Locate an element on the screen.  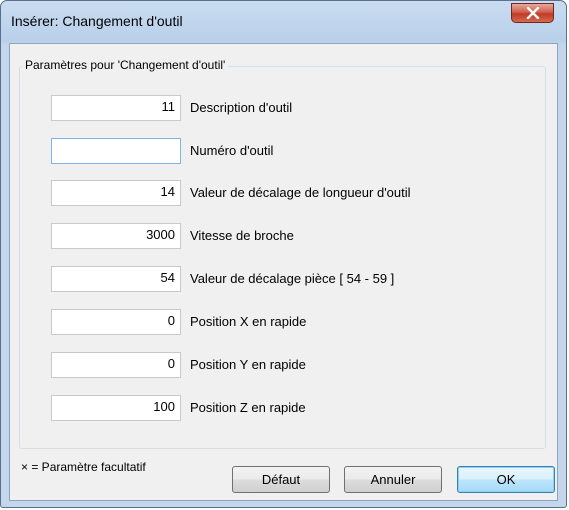
cancel-button: Annuler is located at coordinates (393, 479).